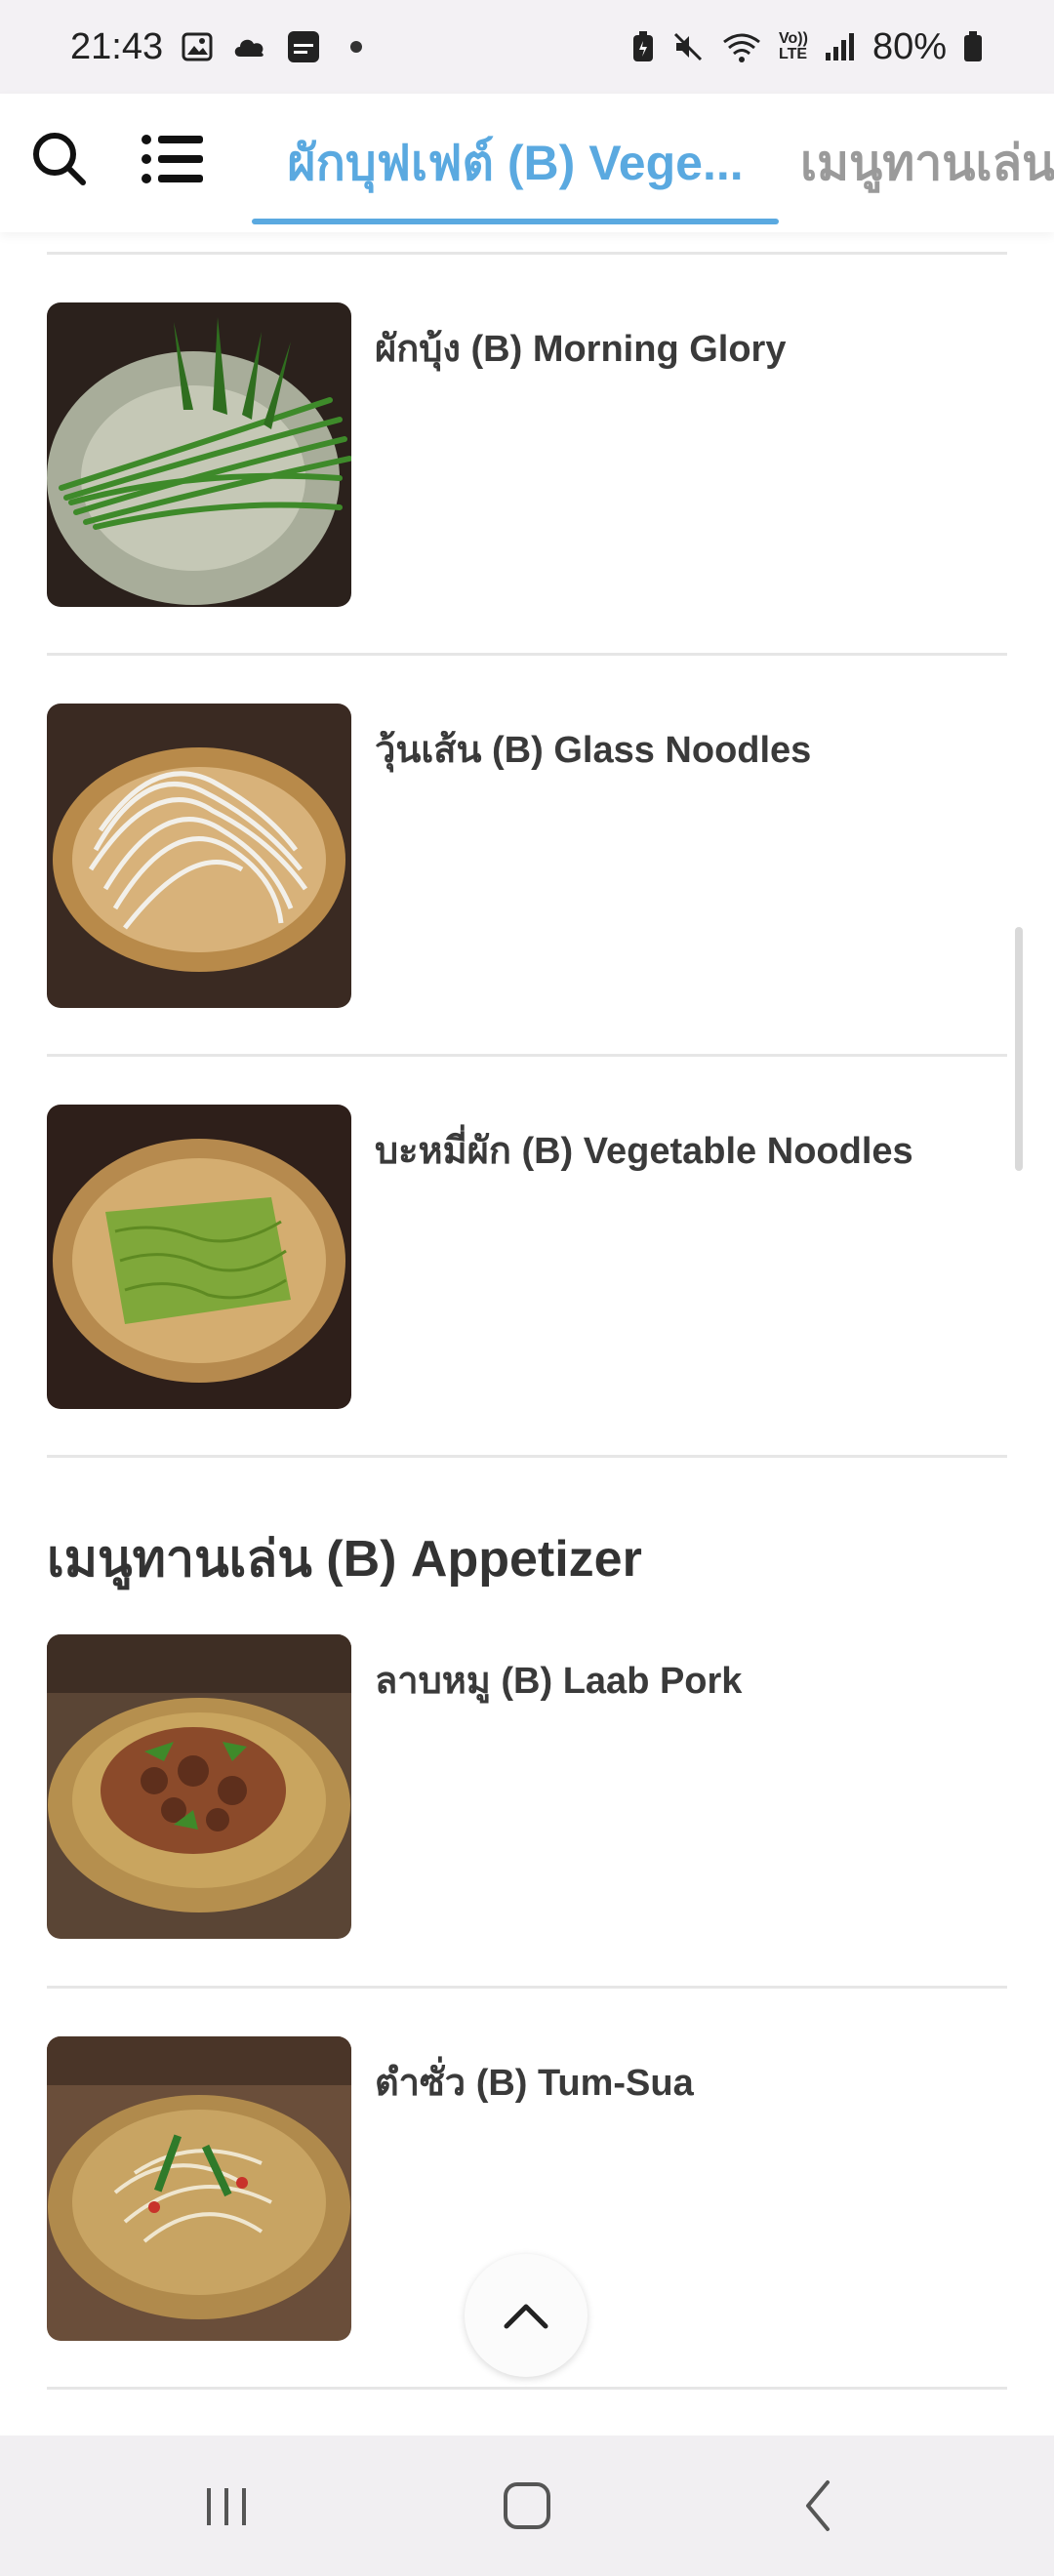  Describe the element at coordinates (344, 1559) in the screenshot. I see `section-title-appetizer: เมนูทานเล่น (B) Appetizer` at that location.